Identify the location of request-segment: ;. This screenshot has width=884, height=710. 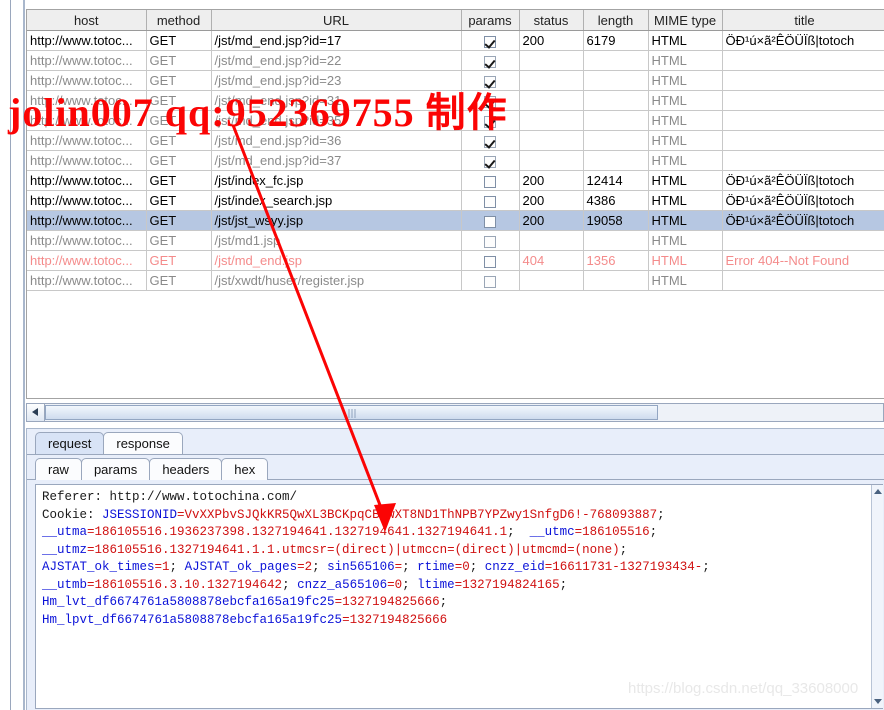
(410, 584).